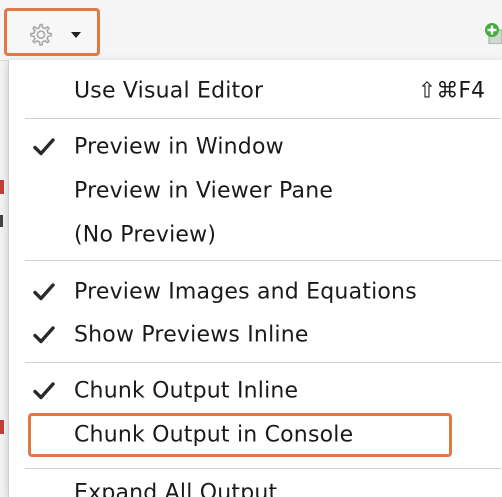 The width and height of the screenshot is (502, 497). I want to click on chevron-down-icon, so click(76, 35).